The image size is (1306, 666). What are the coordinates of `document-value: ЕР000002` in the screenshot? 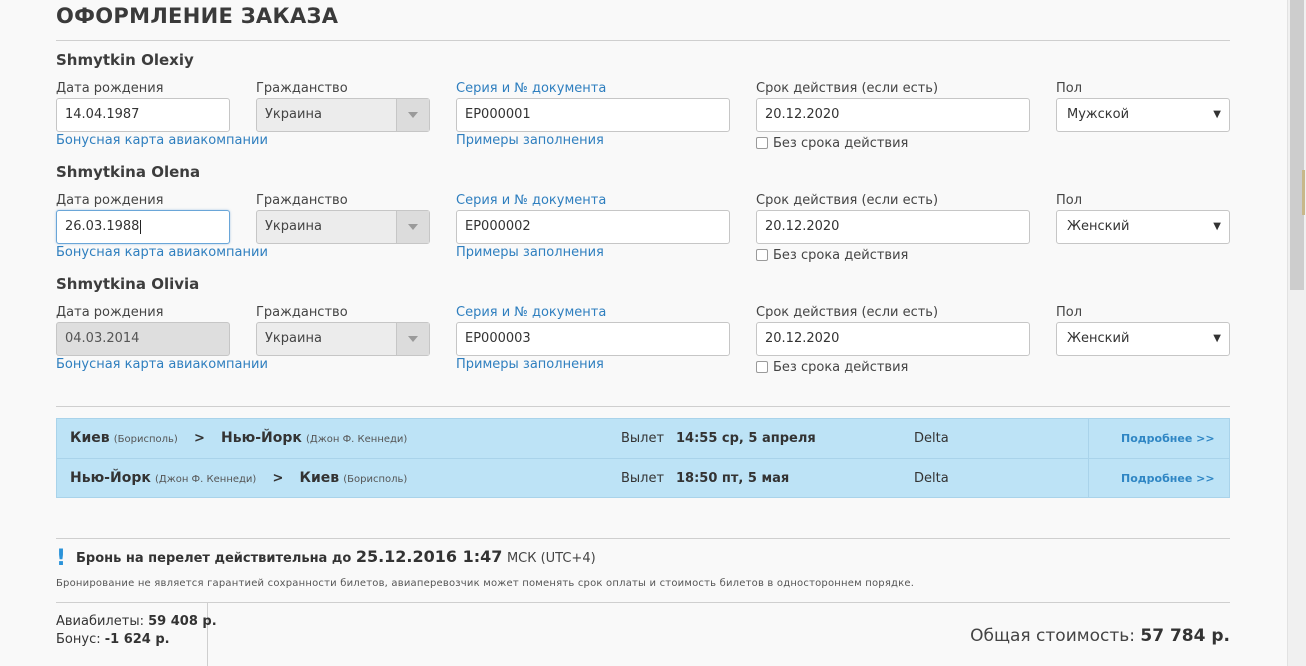 It's located at (498, 226).